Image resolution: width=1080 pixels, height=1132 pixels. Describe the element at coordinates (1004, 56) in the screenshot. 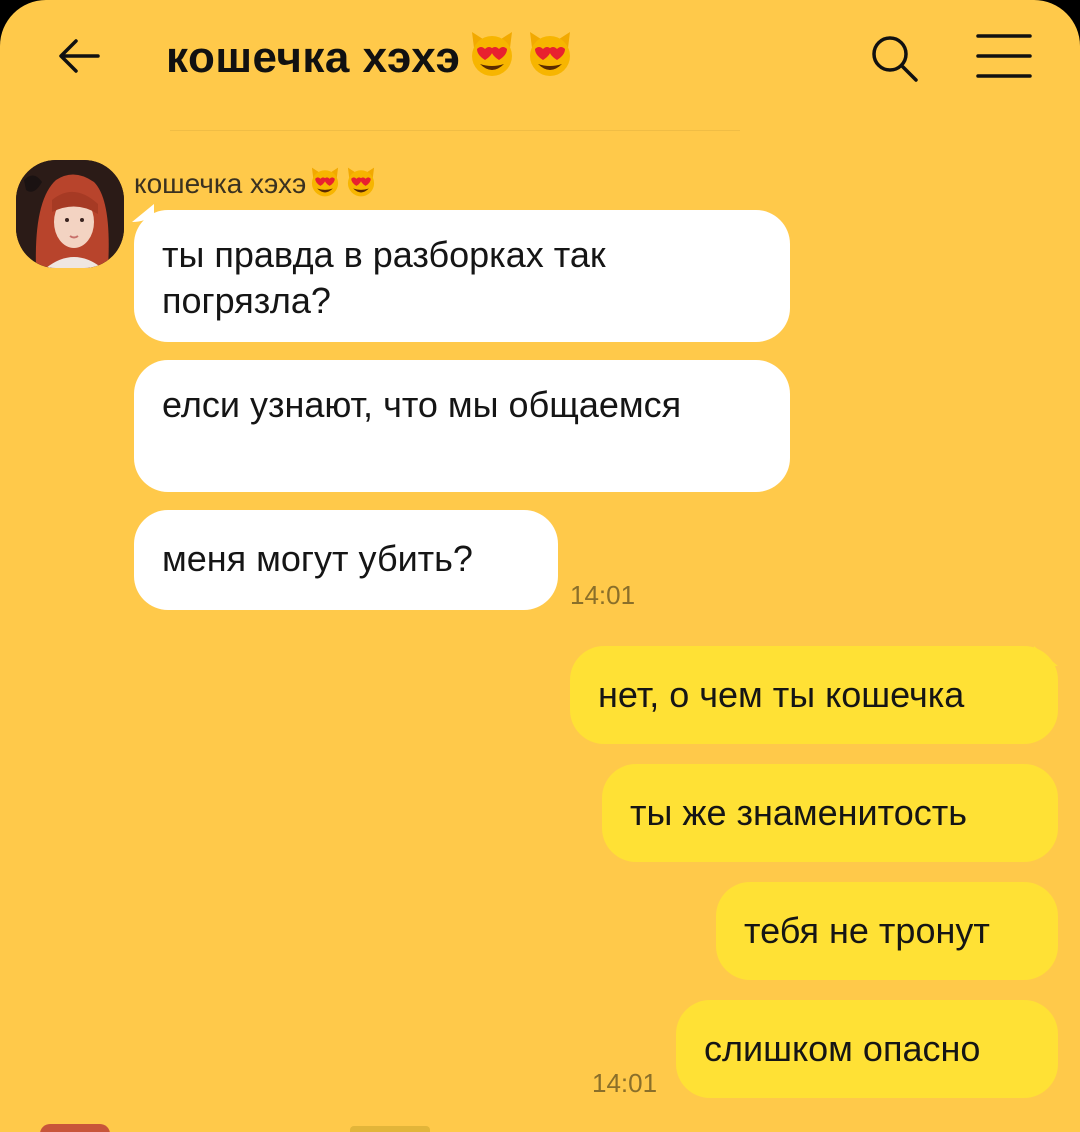

I see `menu-icon` at that location.